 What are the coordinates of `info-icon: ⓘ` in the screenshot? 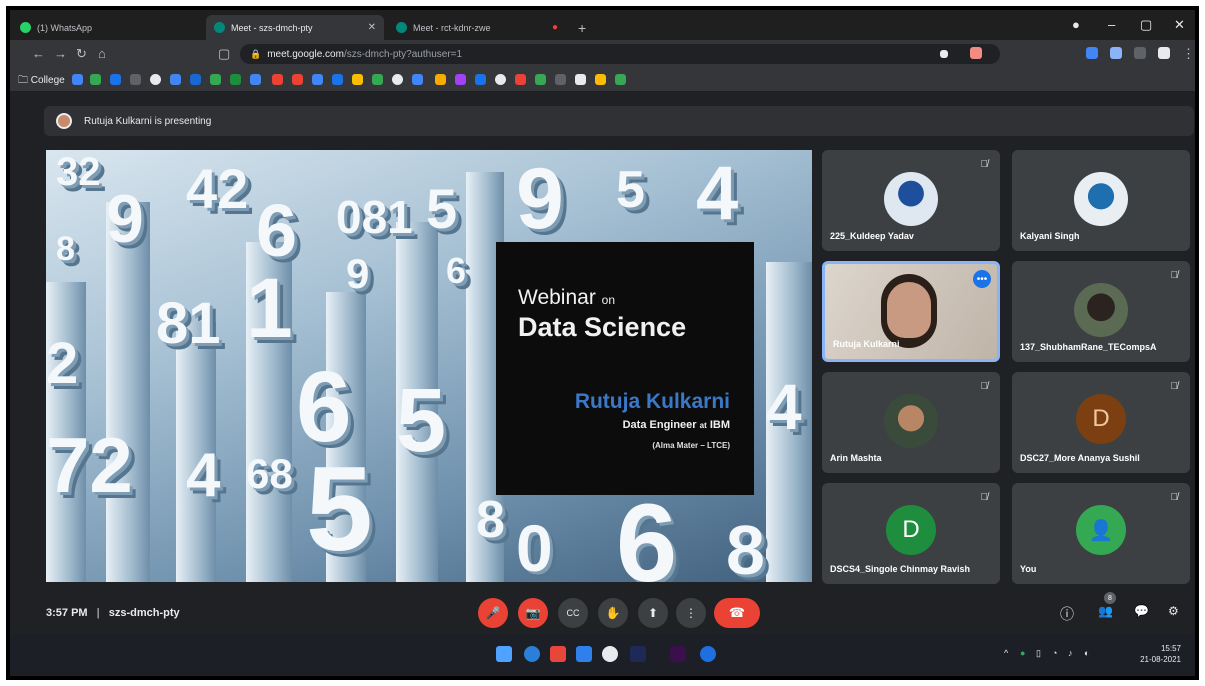 It's located at (1067, 614).